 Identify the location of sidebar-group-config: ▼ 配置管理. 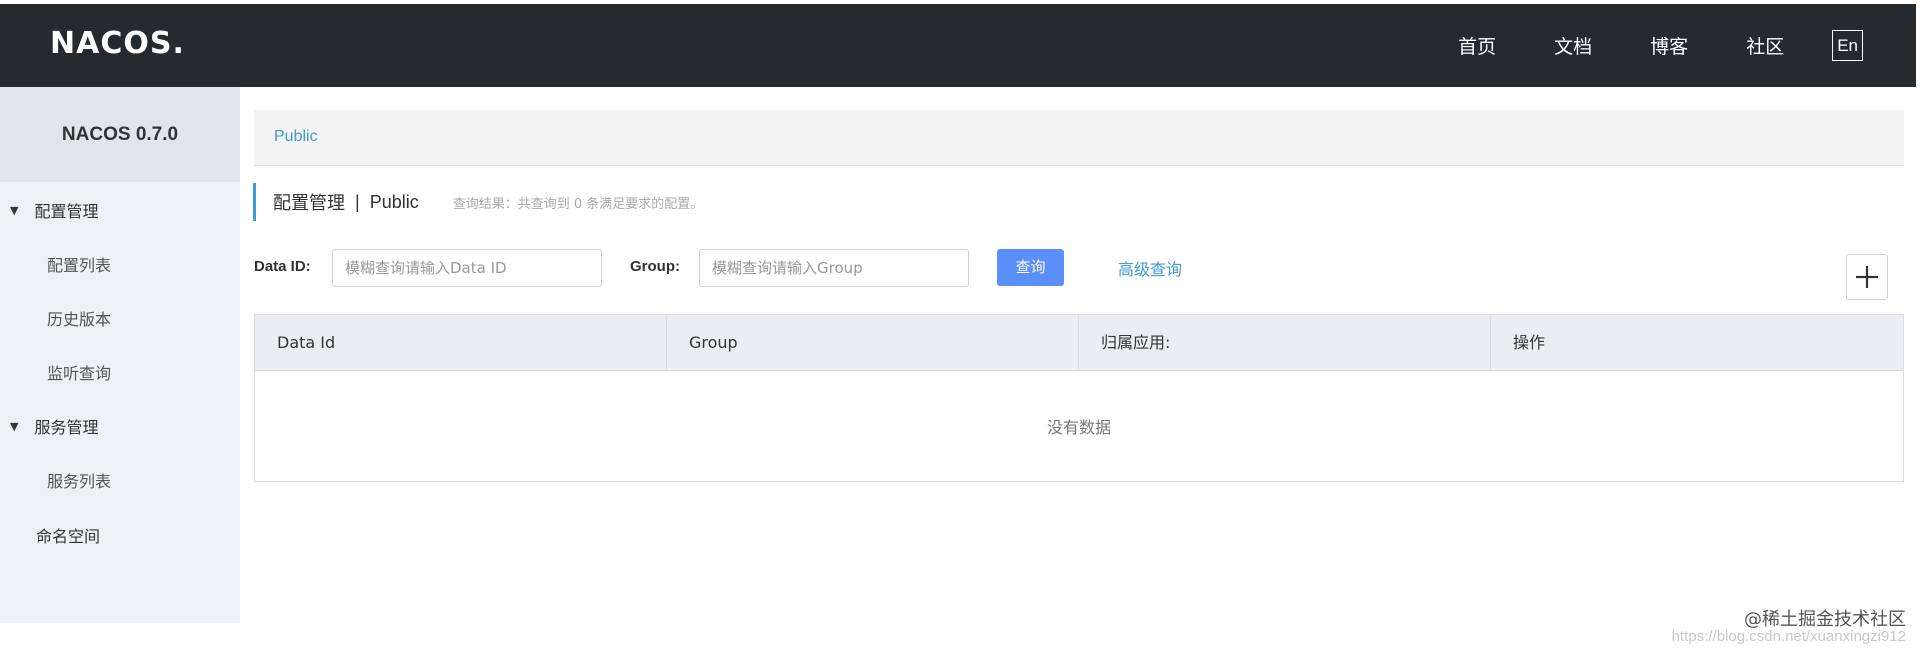
(54, 210).